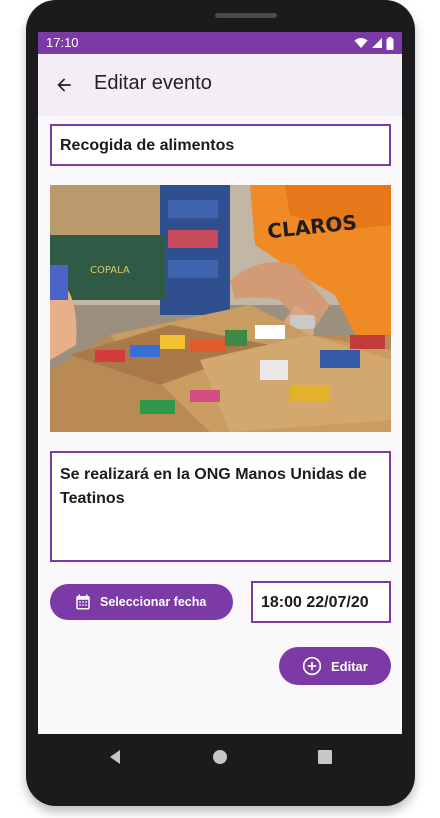 This screenshot has width=440, height=818. What do you see at coordinates (349, 666) in the screenshot?
I see `edit-label: Editar` at bounding box center [349, 666].